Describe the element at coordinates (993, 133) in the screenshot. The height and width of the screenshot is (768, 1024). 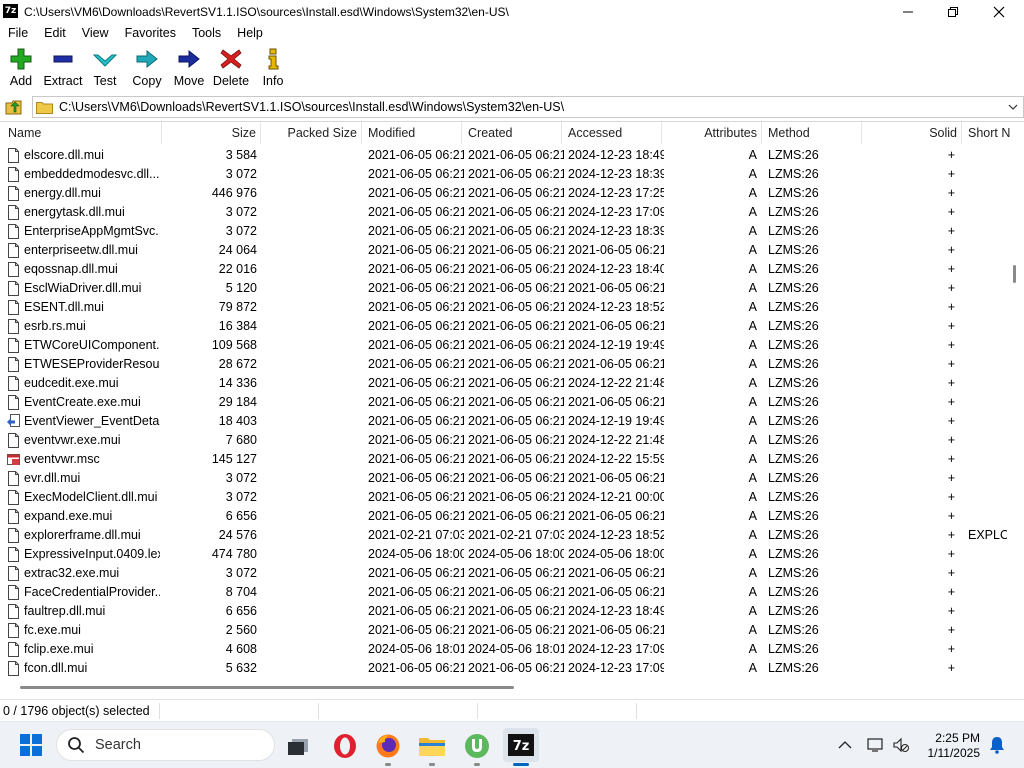
I see `column-short-name: Short N` at that location.